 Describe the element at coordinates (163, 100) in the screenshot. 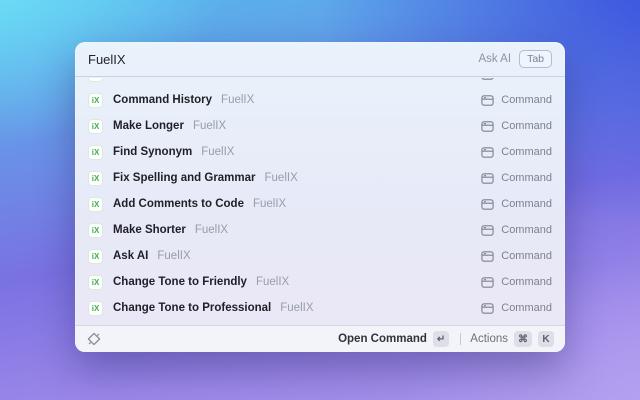

I see `list-item-title: Command History` at that location.